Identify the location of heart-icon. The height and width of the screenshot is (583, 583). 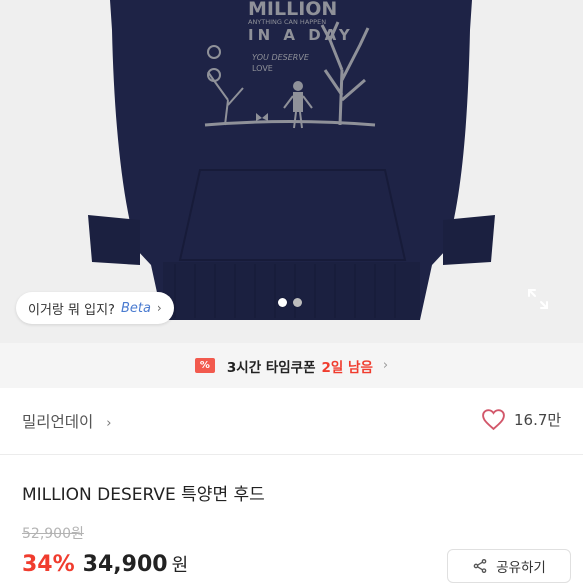
(493, 420).